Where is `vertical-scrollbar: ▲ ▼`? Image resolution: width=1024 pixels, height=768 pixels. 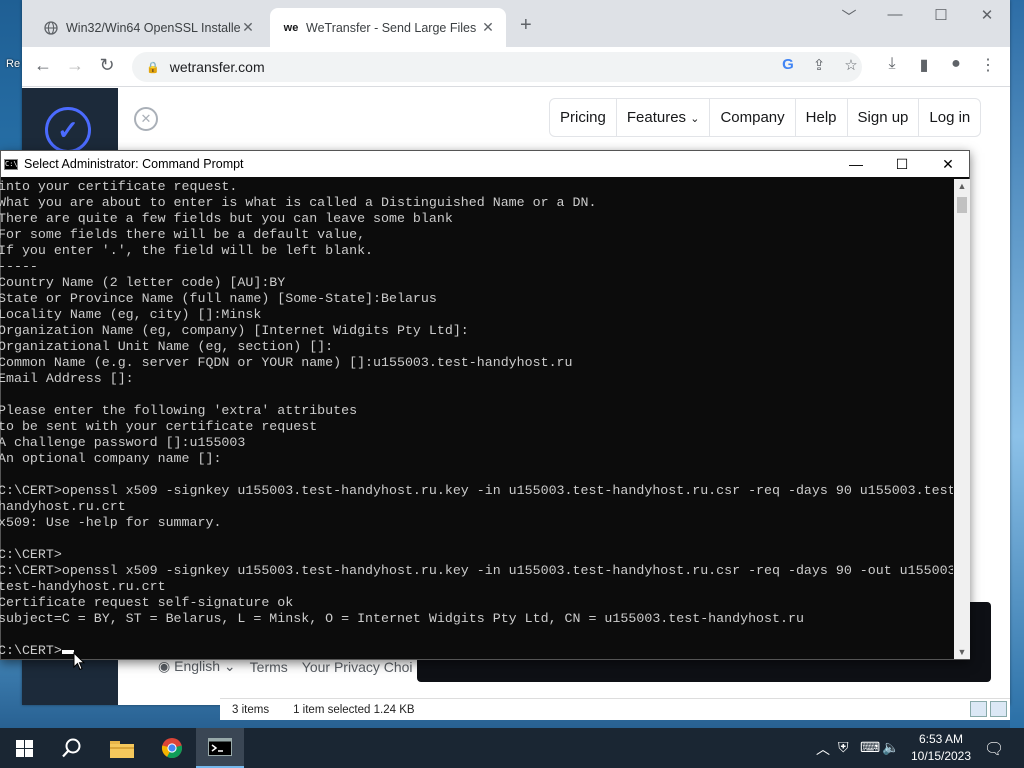 vertical-scrollbar: ▲ ▼ is located at coordinates (962, 419).